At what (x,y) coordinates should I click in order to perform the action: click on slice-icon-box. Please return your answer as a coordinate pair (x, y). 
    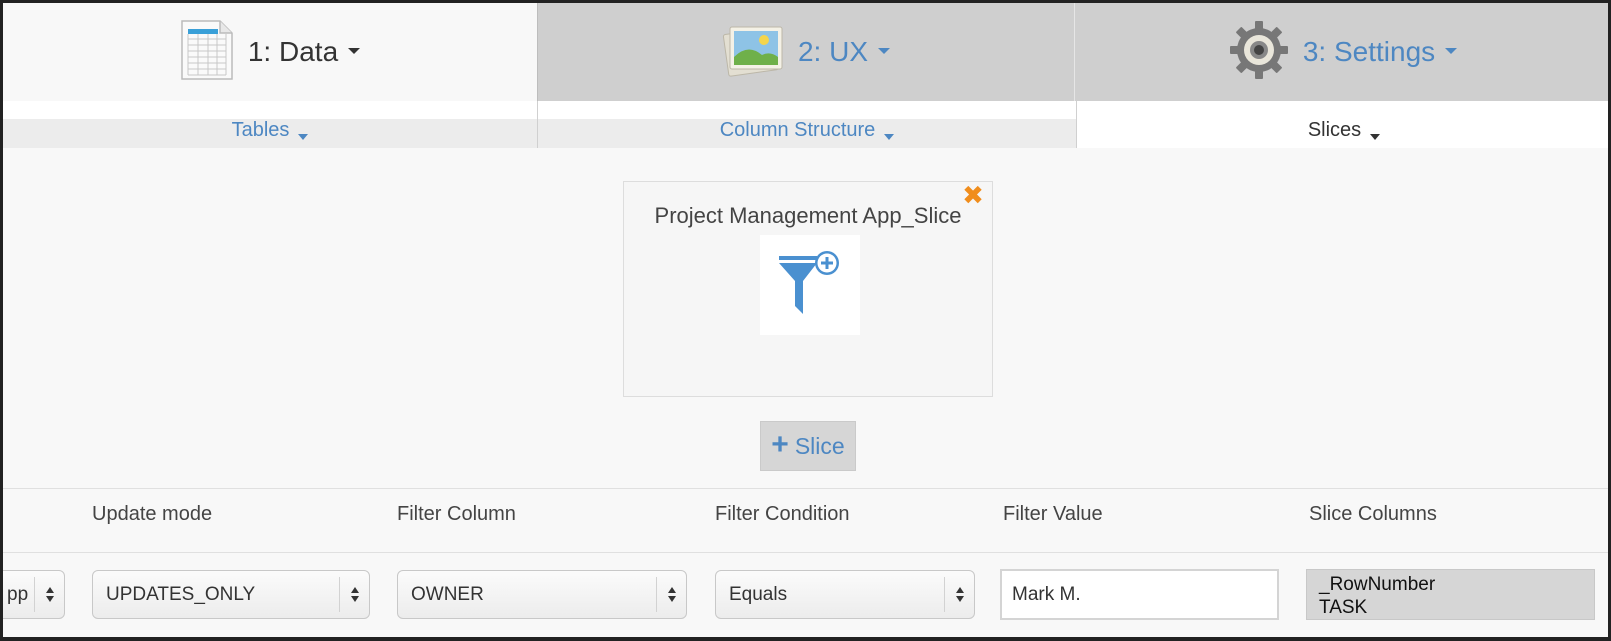
    Looking at the image, I should click on (810, 285).